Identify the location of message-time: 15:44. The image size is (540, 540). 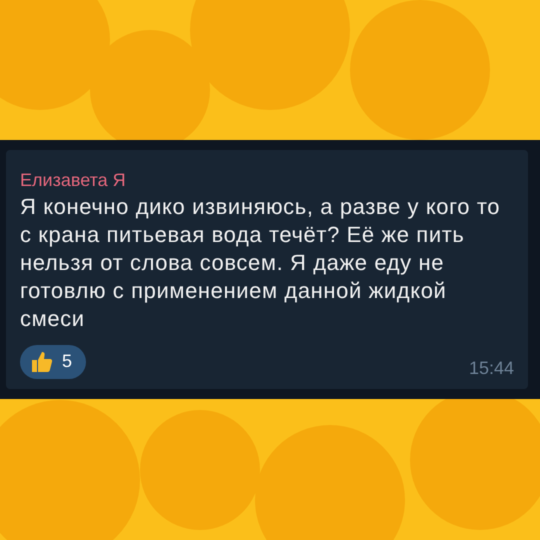
(491, 368).